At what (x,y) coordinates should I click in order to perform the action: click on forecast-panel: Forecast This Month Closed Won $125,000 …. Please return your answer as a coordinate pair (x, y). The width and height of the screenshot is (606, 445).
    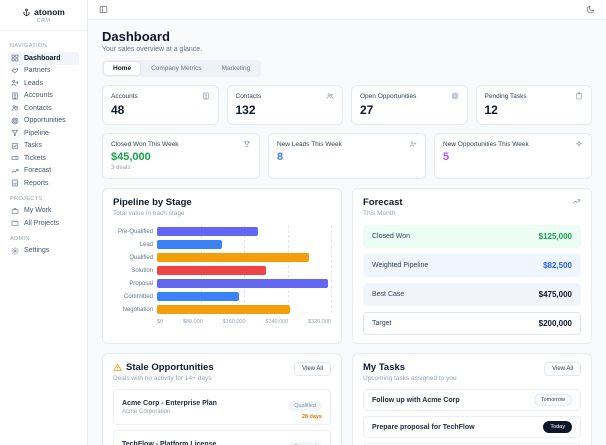
    Looking at the image, I should click on (472, 266).